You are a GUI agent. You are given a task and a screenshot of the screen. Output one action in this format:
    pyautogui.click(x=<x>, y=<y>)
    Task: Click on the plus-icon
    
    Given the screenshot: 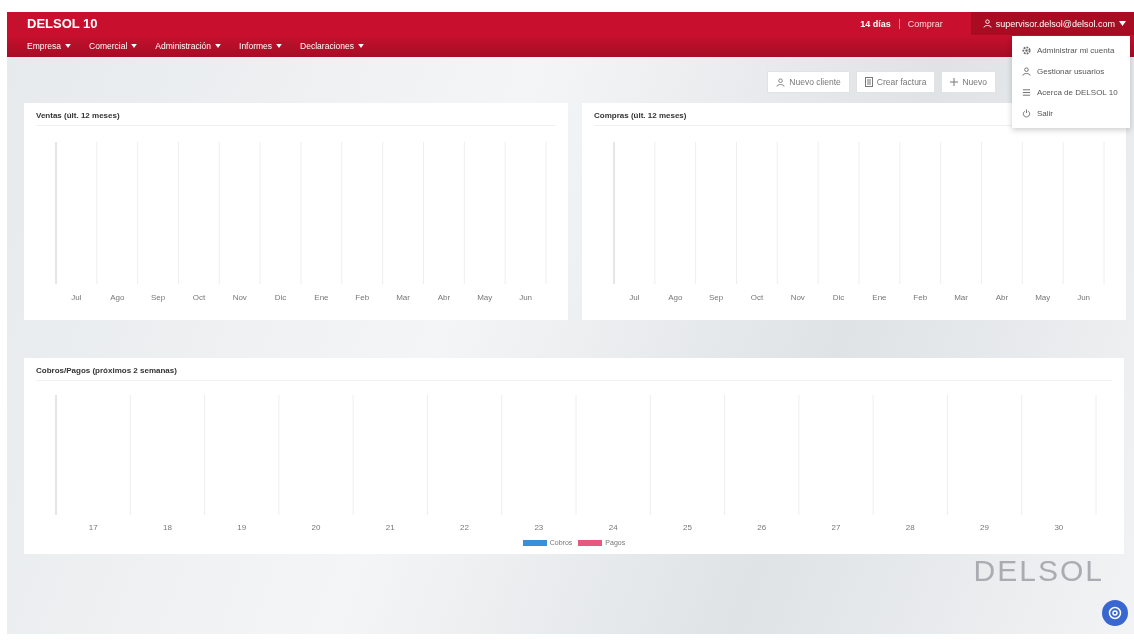 What is the action you would take?
    pyautogui.click(x=954, y=82)
    